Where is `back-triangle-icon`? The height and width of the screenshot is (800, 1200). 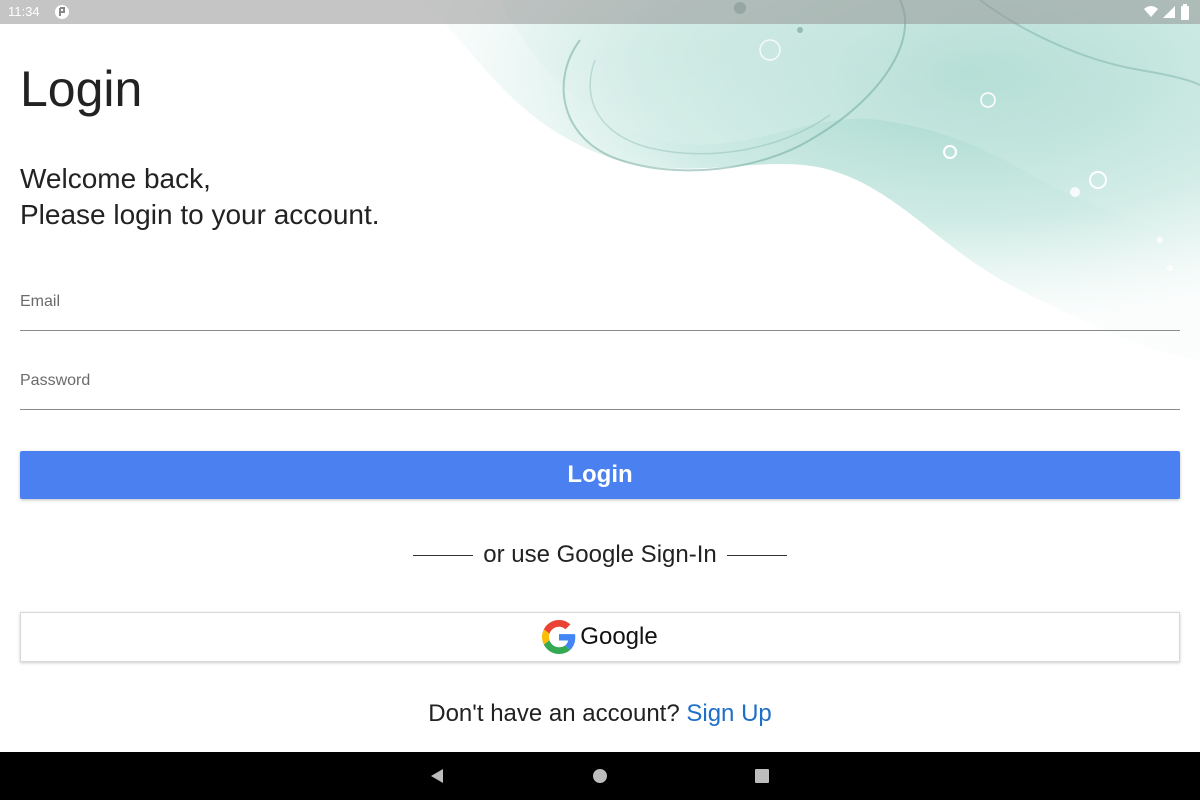
back-triangle-icon is located at coordinates (437, 776).